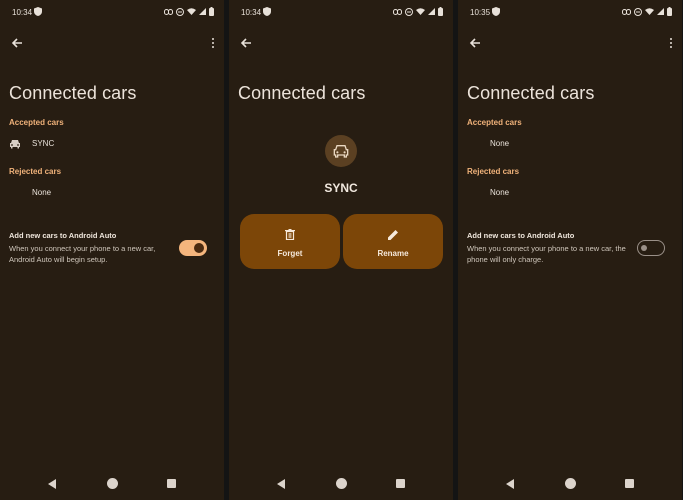  Describe the element at coordinates (571, 13) in the screenshot. I see `status-bar: 10:35` at that location.